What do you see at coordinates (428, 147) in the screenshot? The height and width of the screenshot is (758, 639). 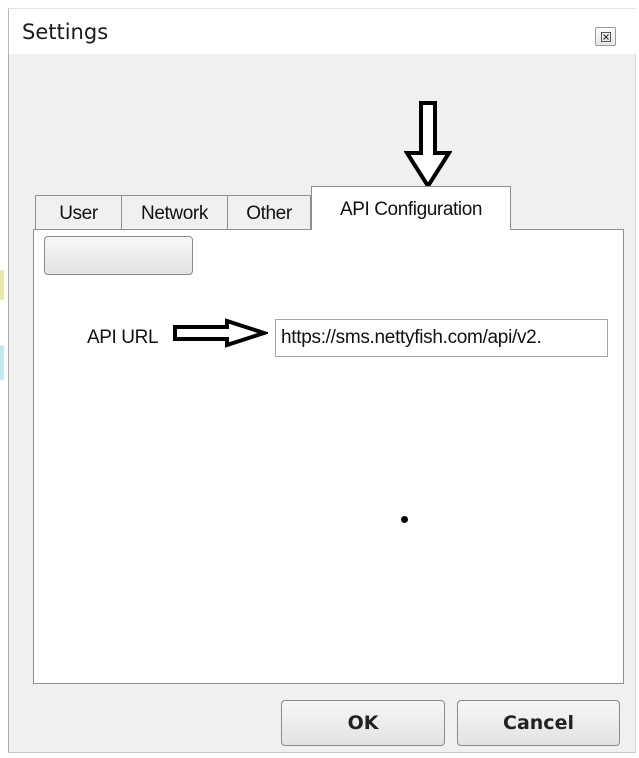 I see `arrow-down-annotation-icon` at bounding box center [428, 147].